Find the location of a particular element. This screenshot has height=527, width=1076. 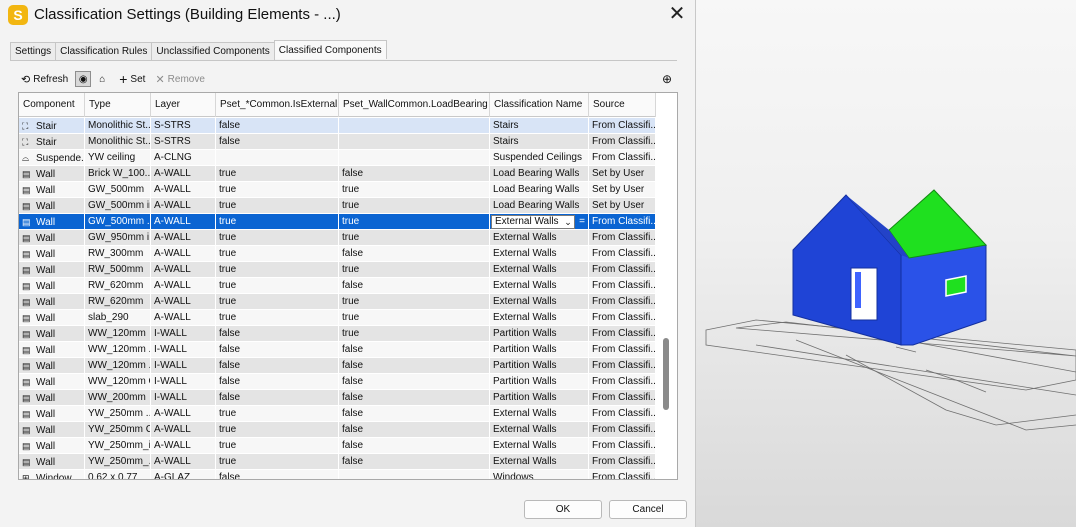

tab-classified-components: Classified Components is located at coordinates (330, 49).